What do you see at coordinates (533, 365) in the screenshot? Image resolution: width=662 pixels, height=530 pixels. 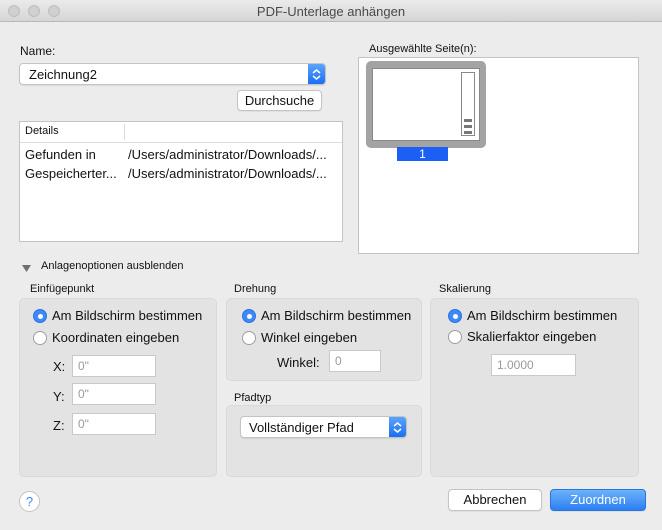 I see `scale-factor-field: 1.0000` at bounding box center [533, 365].